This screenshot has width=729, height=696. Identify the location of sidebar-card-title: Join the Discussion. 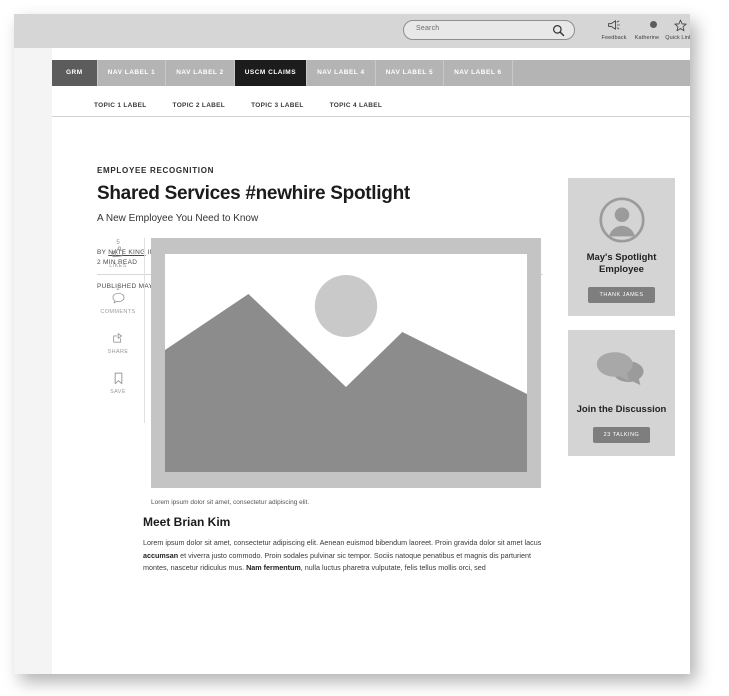
(621, 409).